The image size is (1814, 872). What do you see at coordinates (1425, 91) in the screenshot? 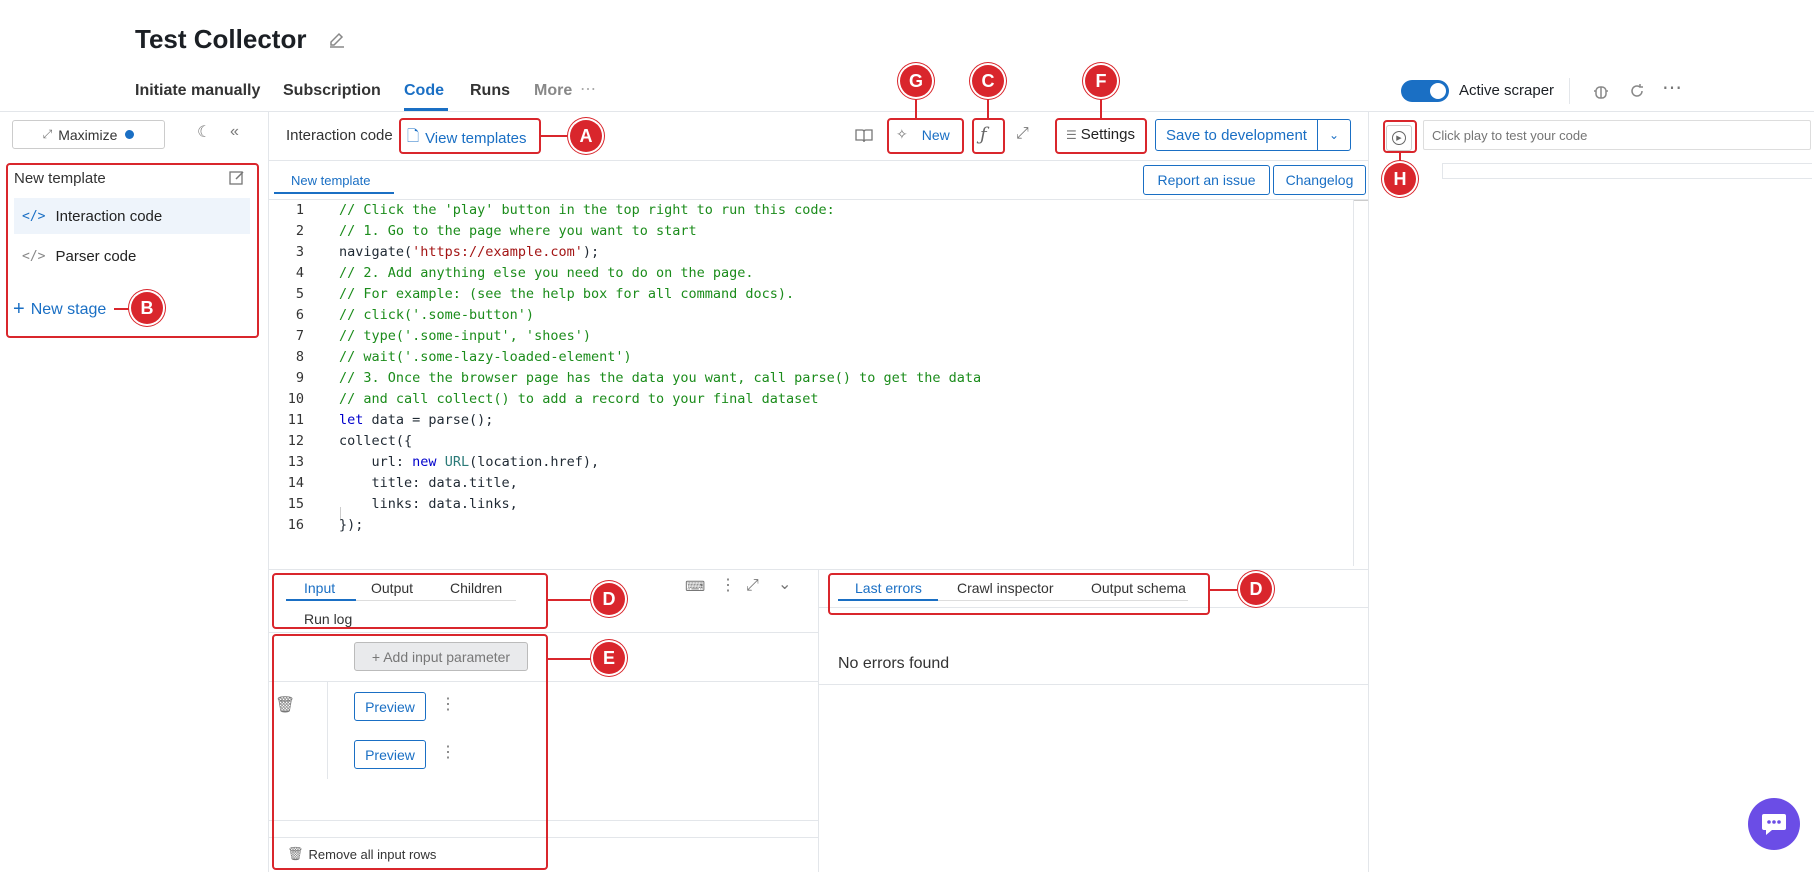
I see `active-scraper-toggle` at bounding box center [1425, 91].